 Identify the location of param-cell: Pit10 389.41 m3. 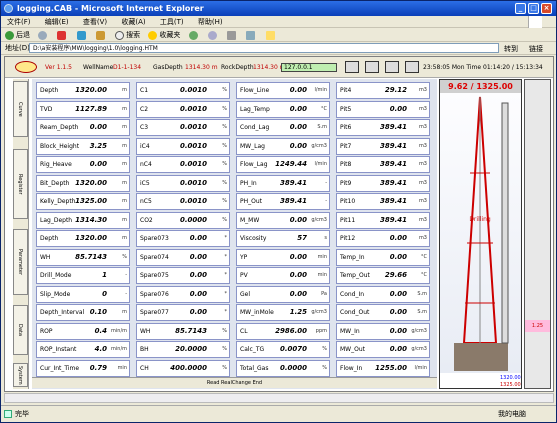
(383, 201).